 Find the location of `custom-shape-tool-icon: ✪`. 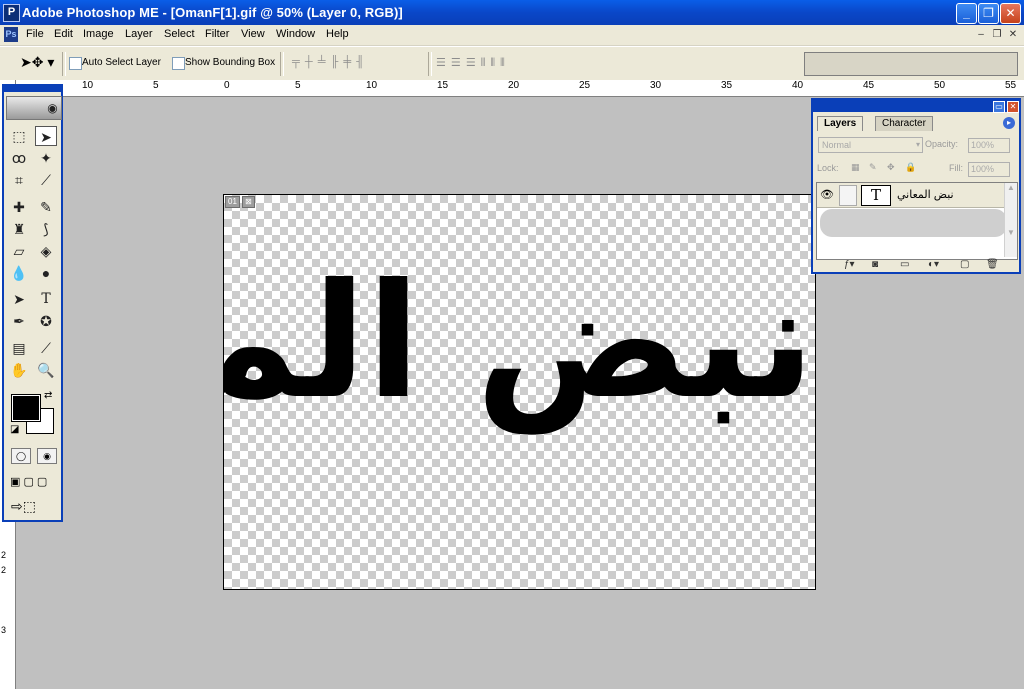

custom-shape-tool-icon: ✪ is located at coordinates (46, 321).